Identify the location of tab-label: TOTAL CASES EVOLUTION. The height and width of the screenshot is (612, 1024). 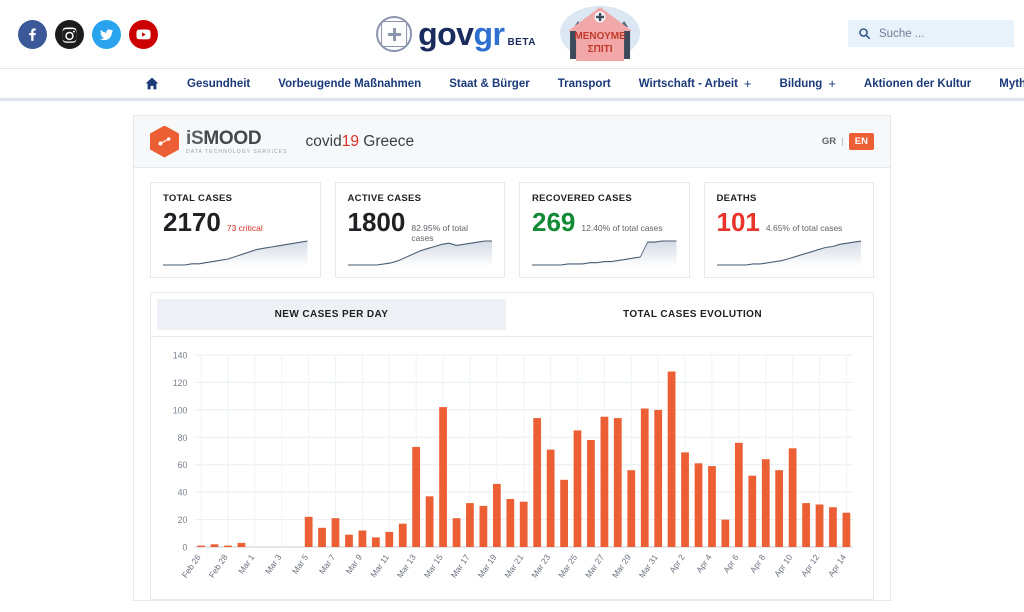
(692, 314).